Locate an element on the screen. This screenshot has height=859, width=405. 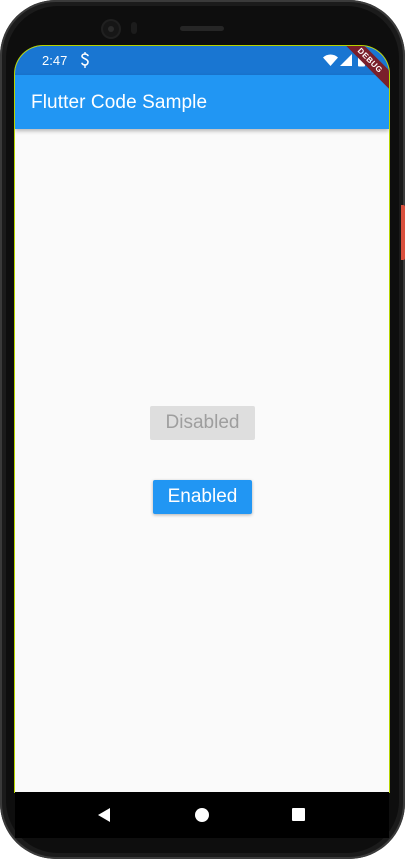
app-title: Flutter Code Sample is located at coordinates (119, 102).